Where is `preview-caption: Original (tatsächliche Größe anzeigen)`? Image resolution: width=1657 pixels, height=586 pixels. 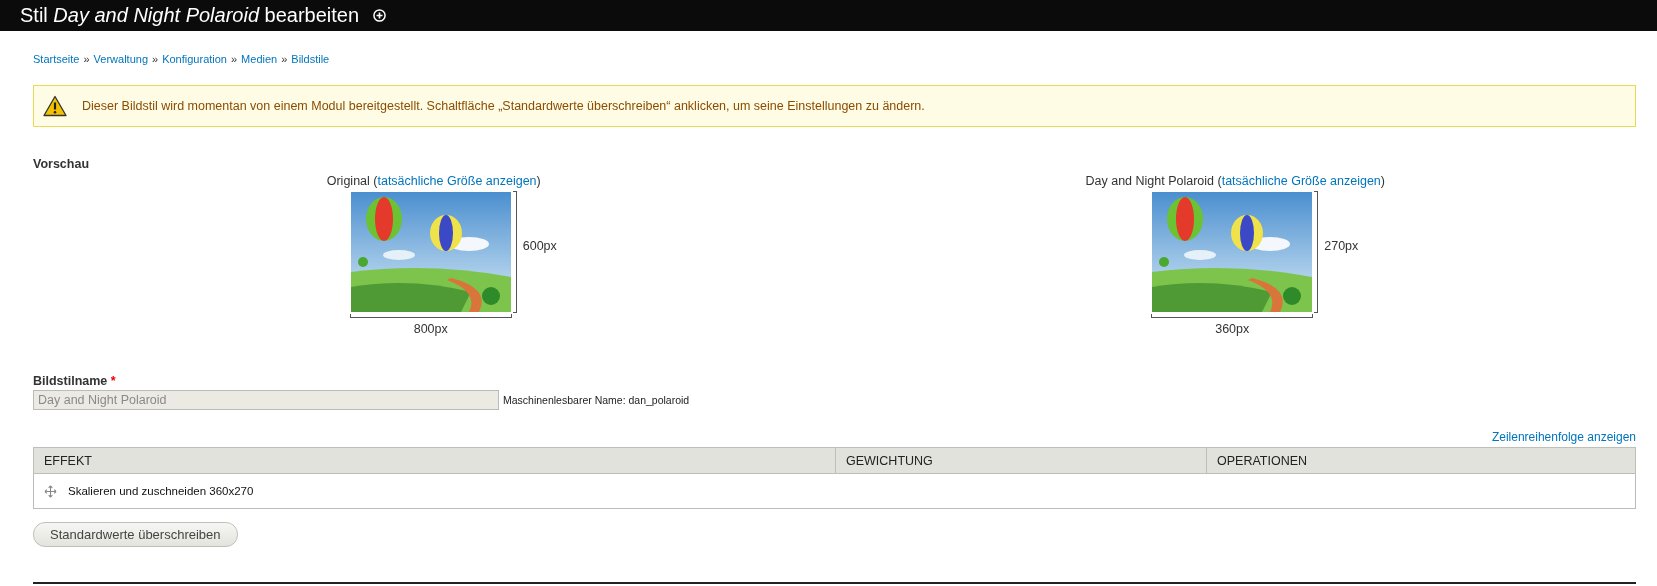
preview-caption: Original (tatsächliche Größe anzeigen) is located at coordinates (433, 181).